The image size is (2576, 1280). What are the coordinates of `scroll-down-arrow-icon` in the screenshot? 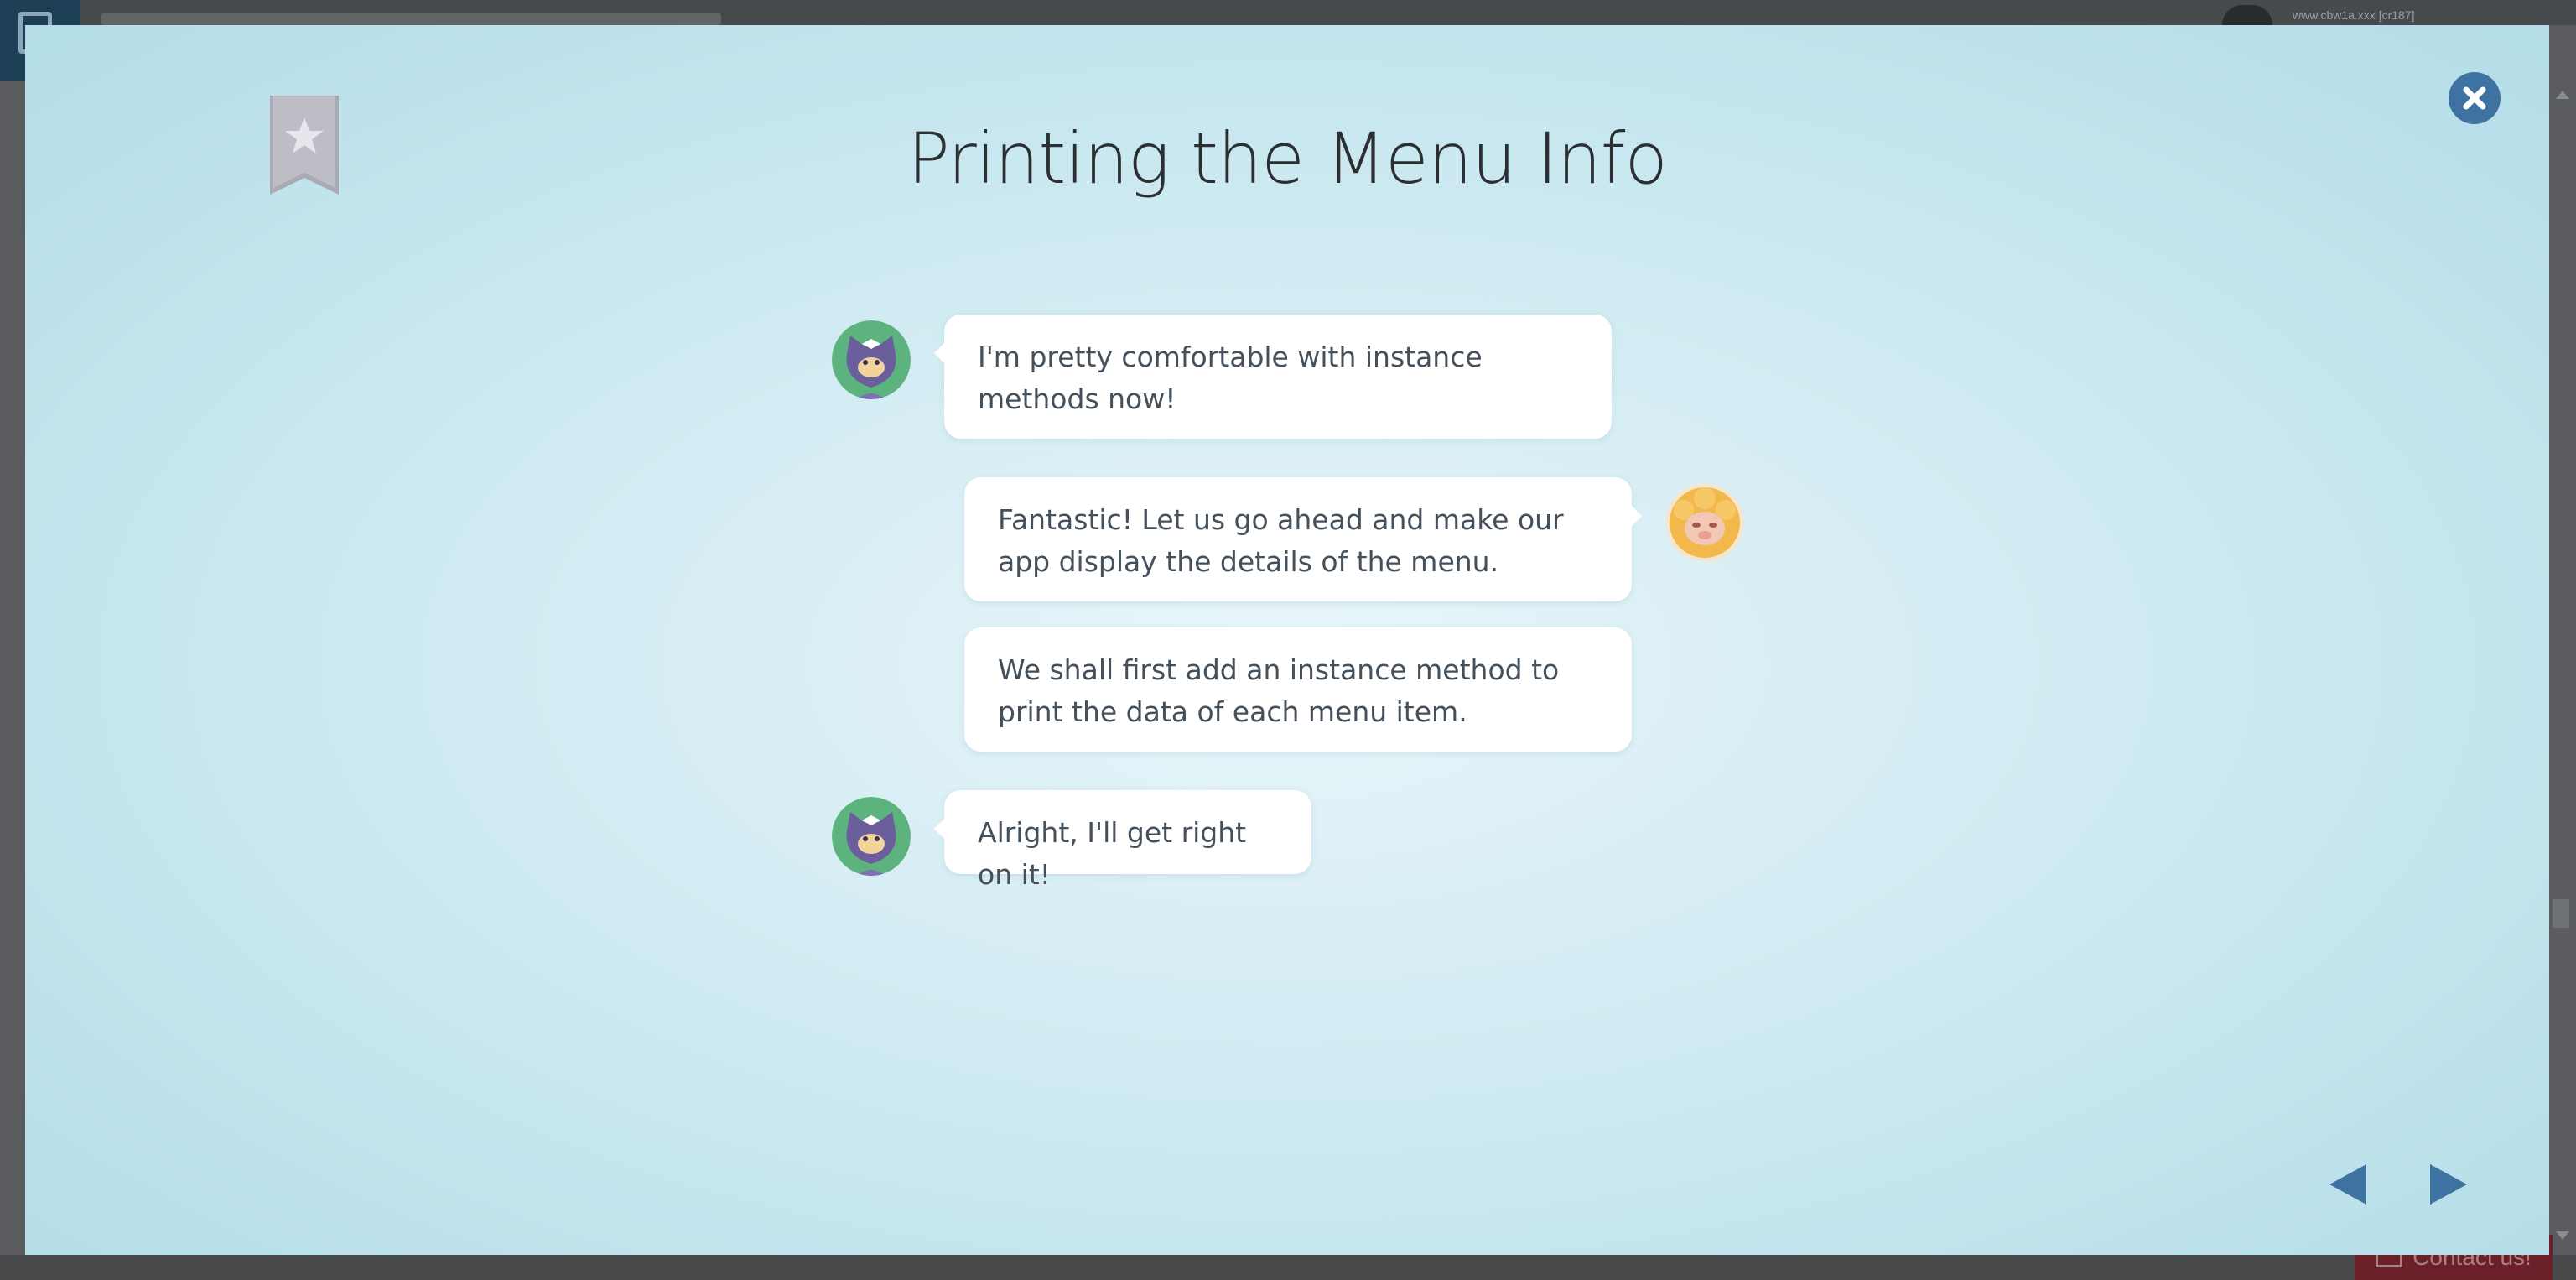 It's located at (2562, 1235).